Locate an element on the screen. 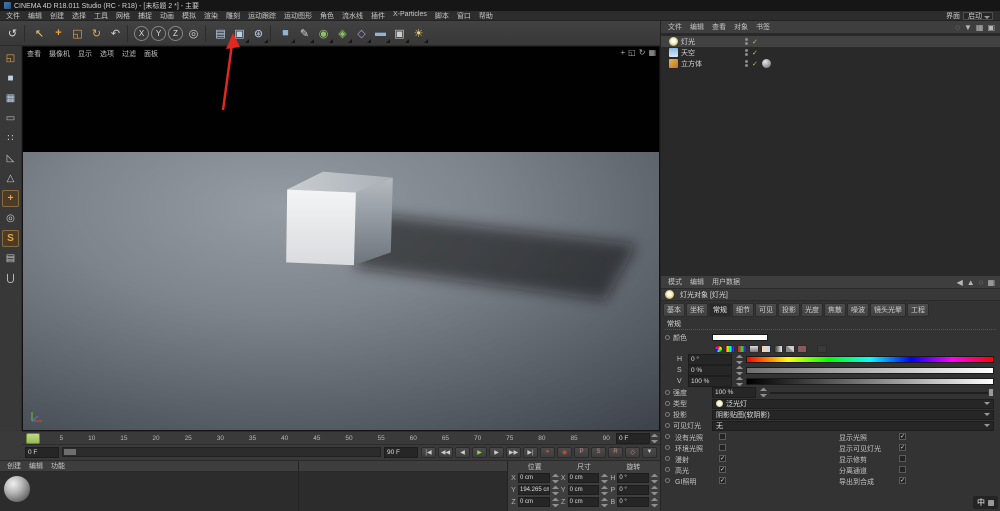 The height and width of the screenshot is (511, 1000). slider-handle is located at coordinates (991, 392).